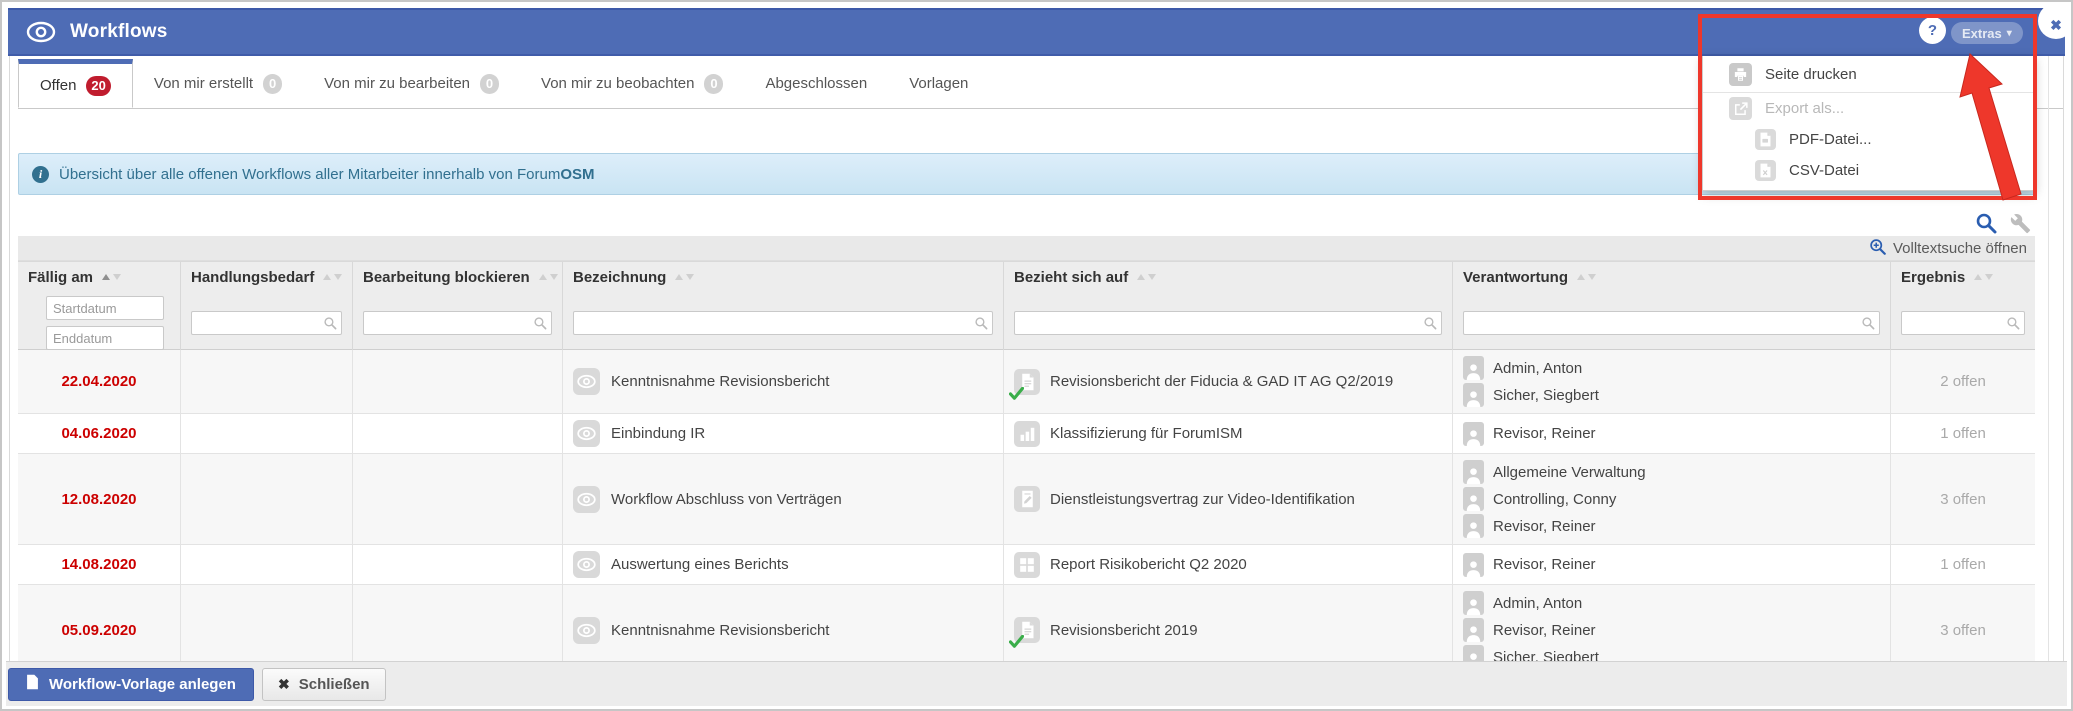 Image resolution: width=2073 pixels, height=711 pixels. What do you see at coordinates (1962, 277) in the screenshot?
I see `column-header-ergebnis: Ergebnis` at bounding box center [1962, 277].